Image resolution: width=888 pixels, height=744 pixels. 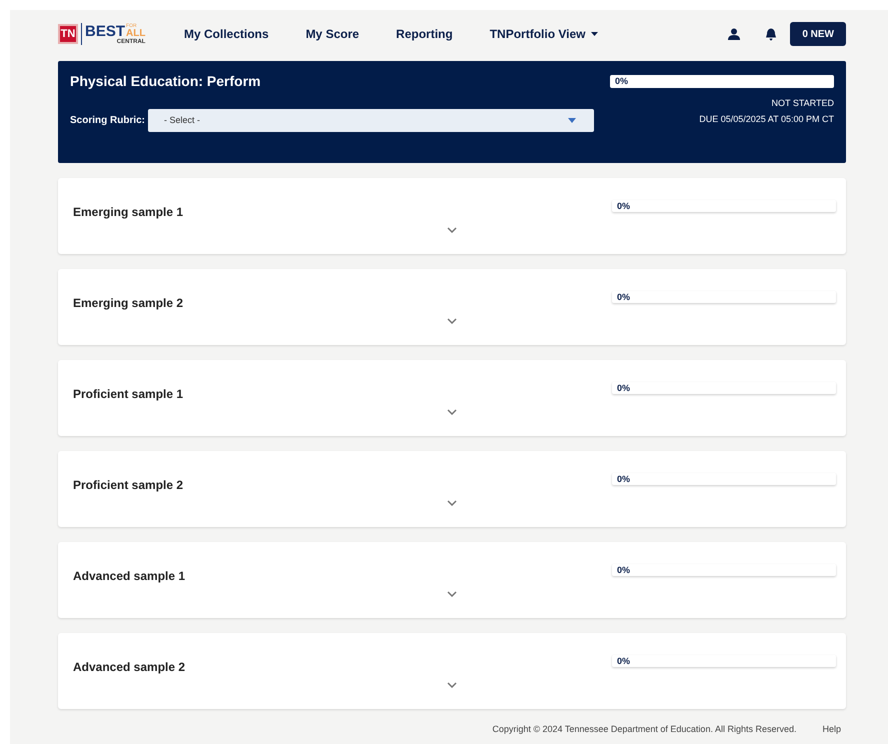 I want to click on user-icon, so click(x=734, y=34).